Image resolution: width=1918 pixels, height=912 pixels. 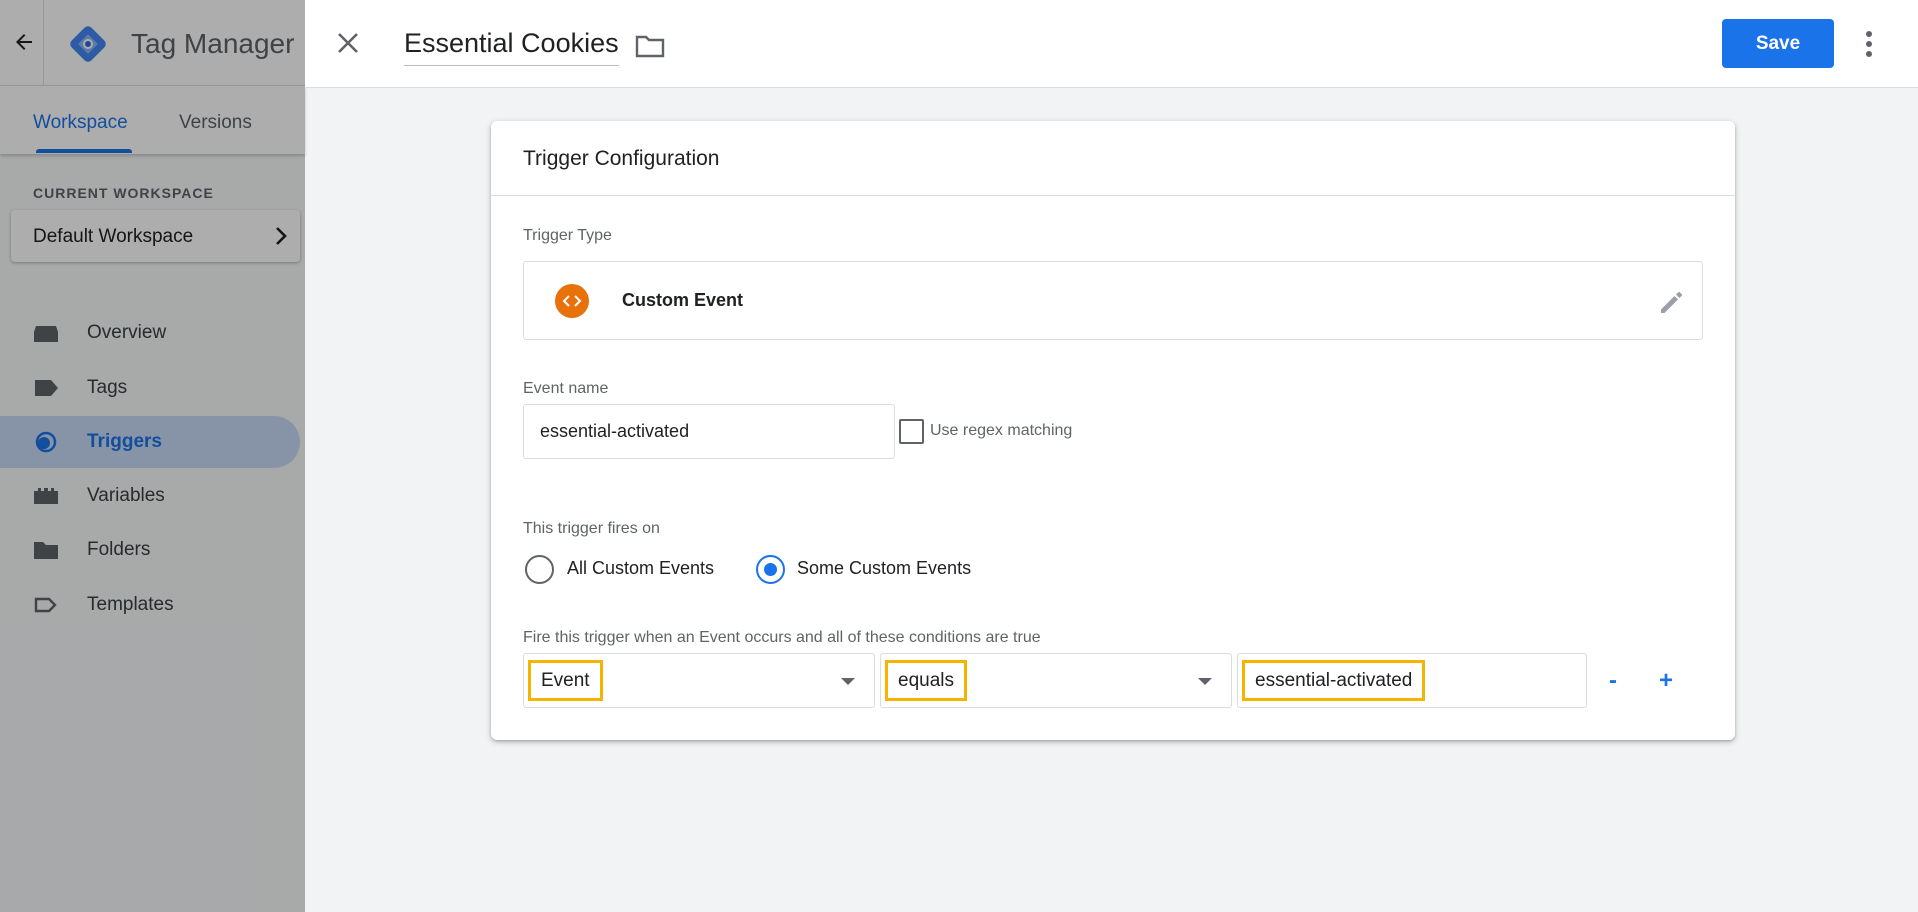 What do you see at coordinates (1869, 44) in the screenshot?
I see `more-vert-icon` at bounding box center [1869, 44].